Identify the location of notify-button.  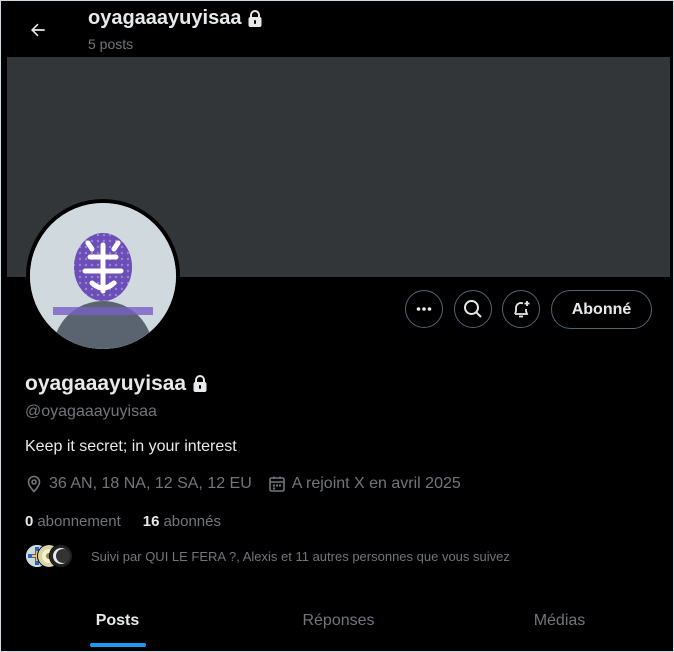
(521, 309).